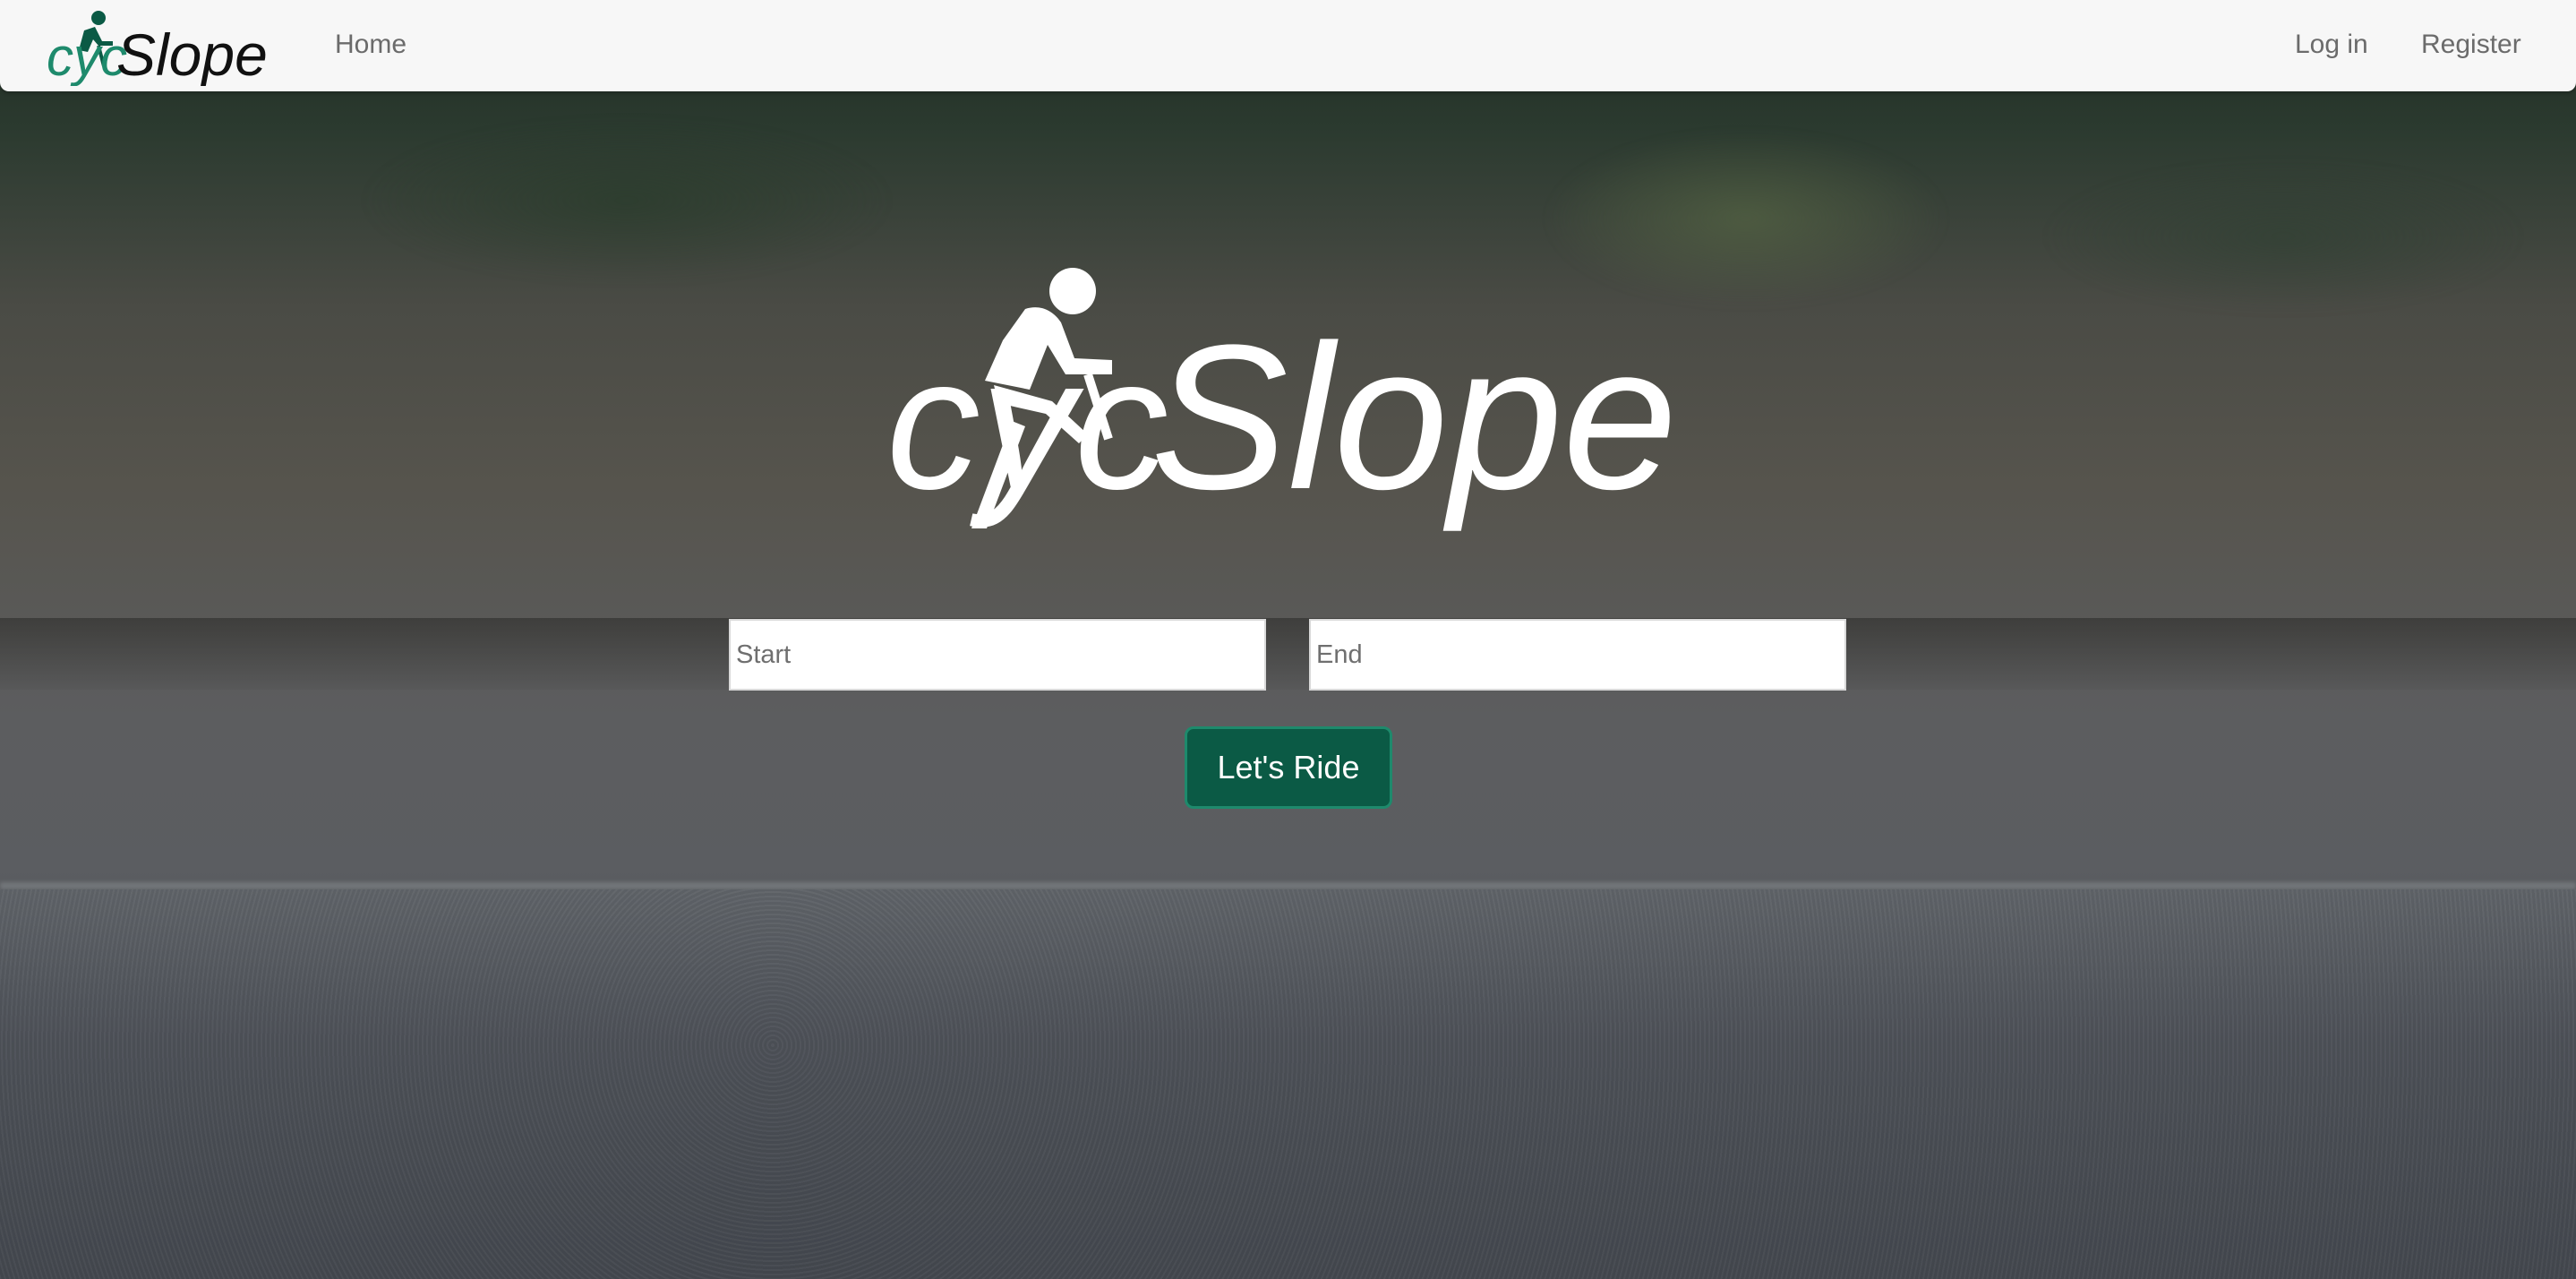  What do you see at coordinates (1288, 768) in the screenshot?
I see `lets-ride-button: Let's Ride` at bounding box center [1288, 768].